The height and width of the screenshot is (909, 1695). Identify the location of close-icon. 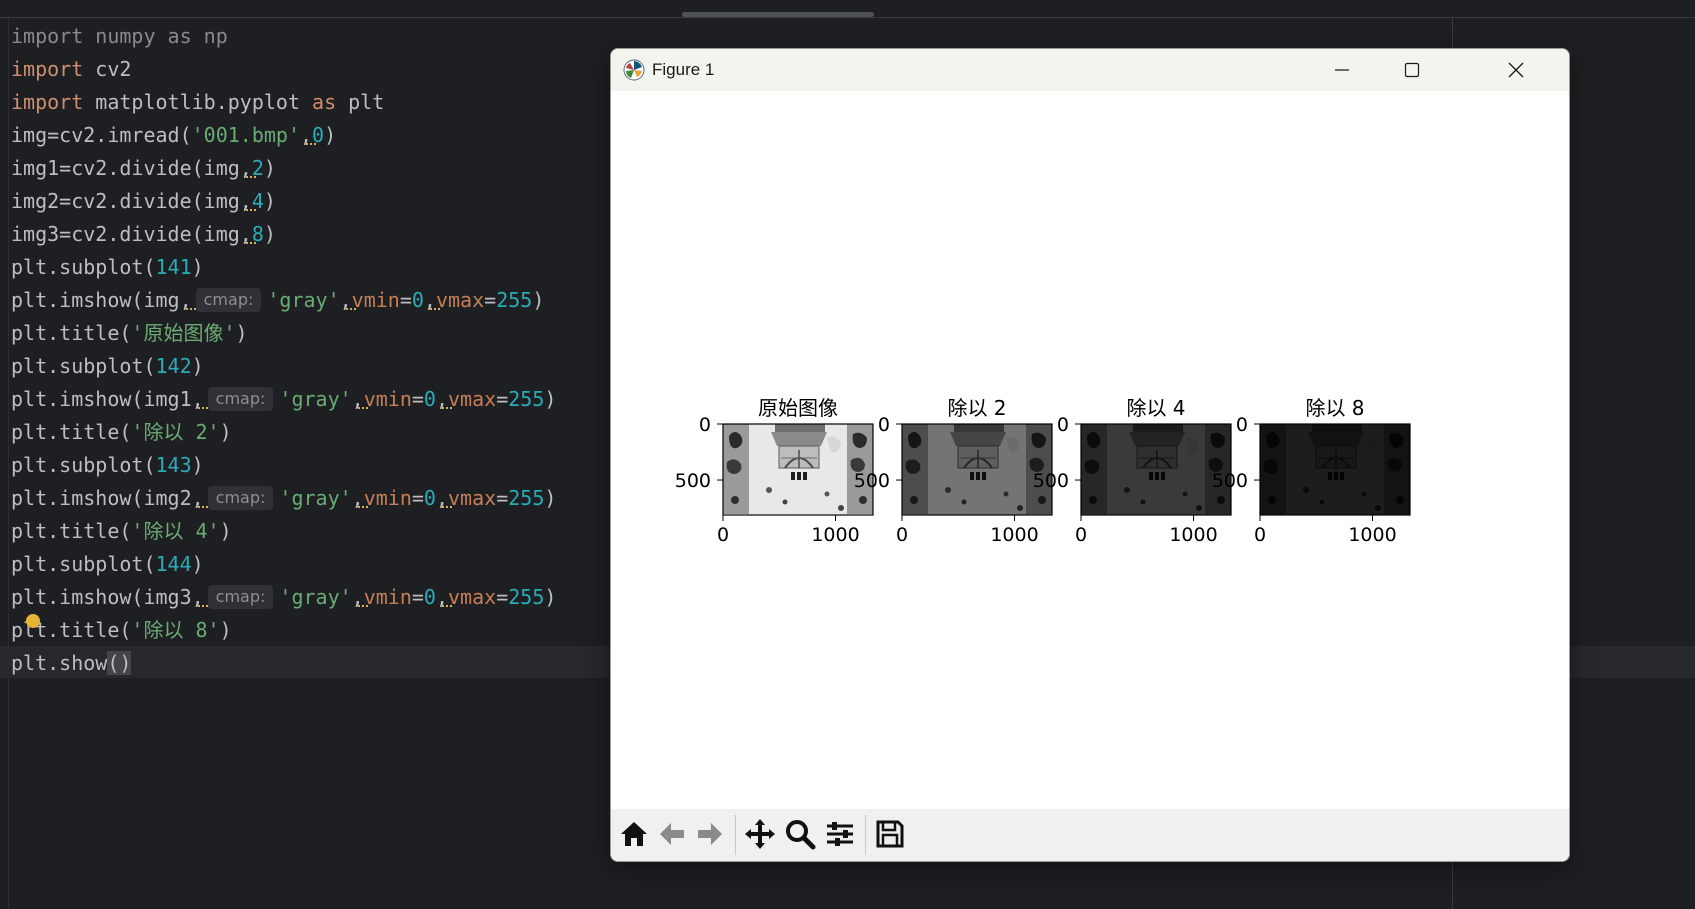
(1516, 70).